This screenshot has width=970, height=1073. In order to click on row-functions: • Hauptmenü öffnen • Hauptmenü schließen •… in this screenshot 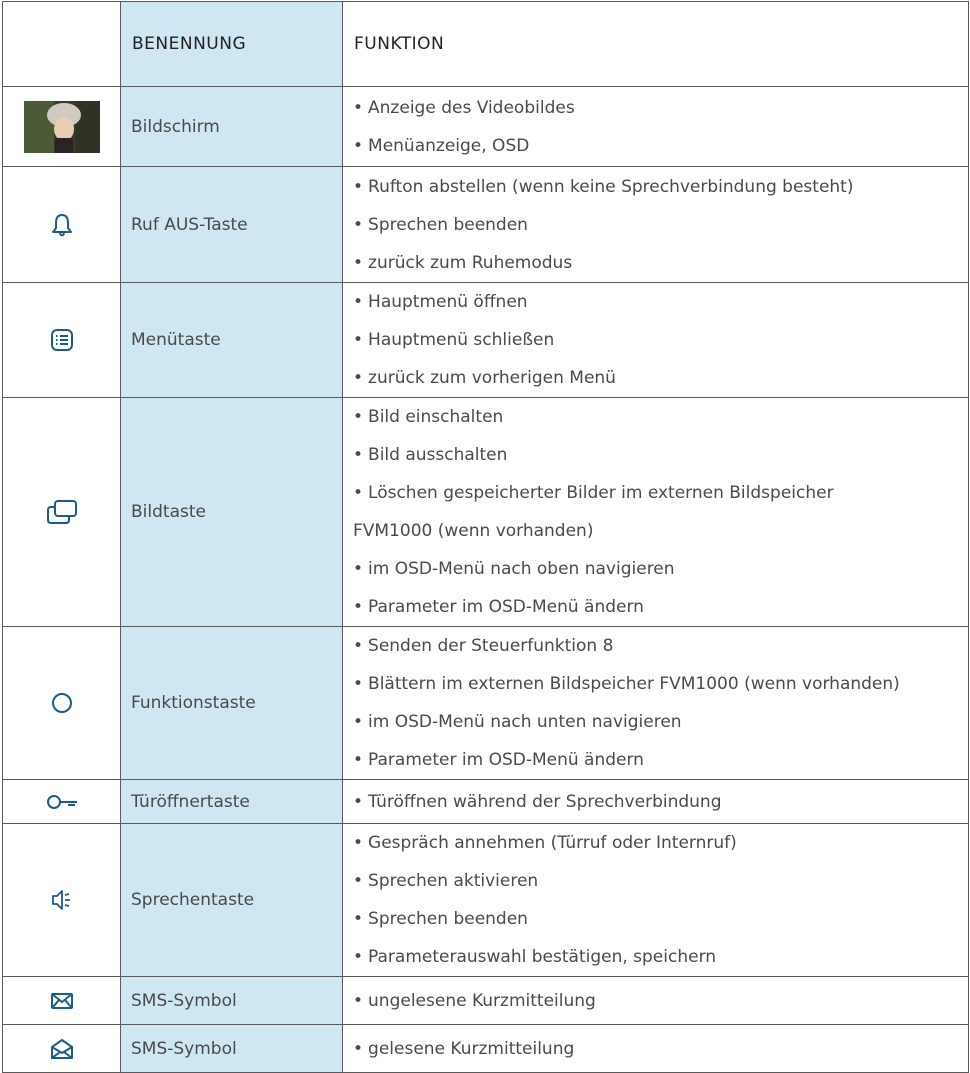, I will do `click(655, 340)`.